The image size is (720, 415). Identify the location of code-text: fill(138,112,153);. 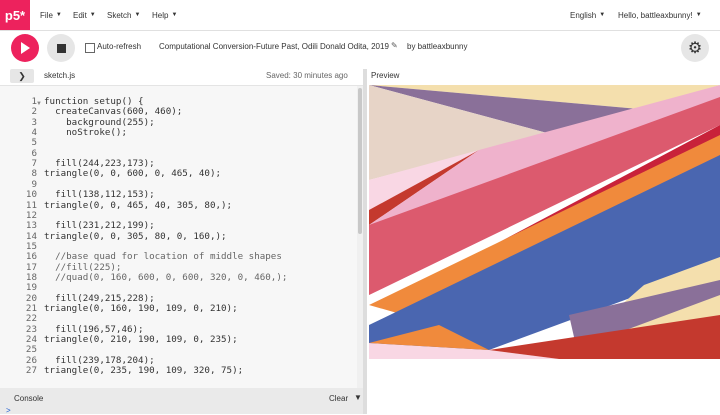
(99, 195).